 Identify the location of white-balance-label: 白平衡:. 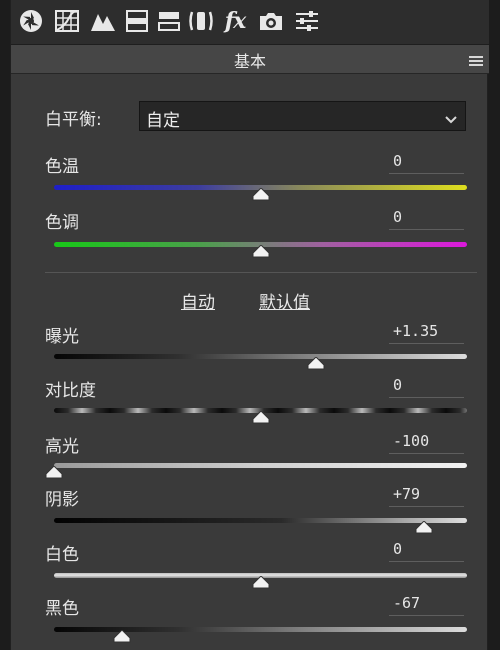
(73, 120).